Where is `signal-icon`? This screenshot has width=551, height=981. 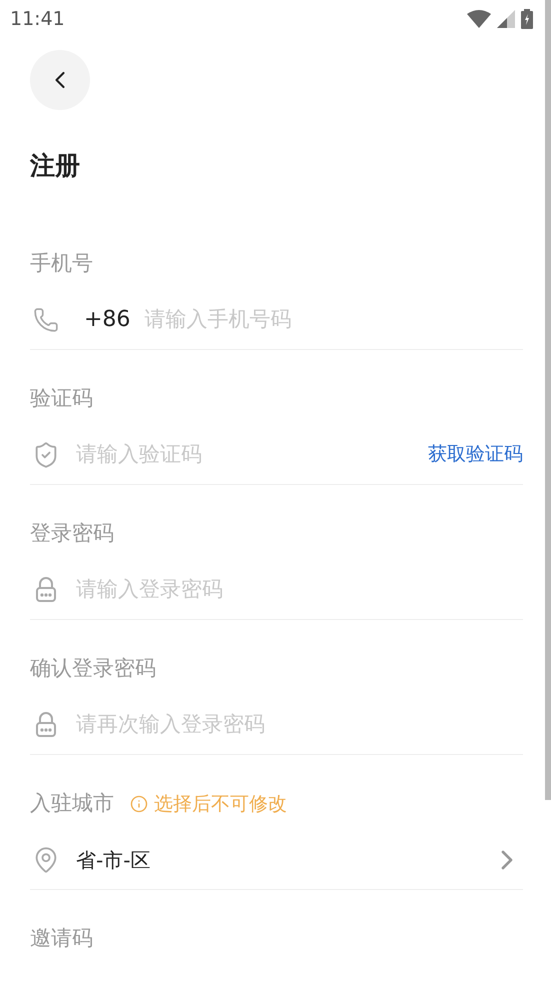 signal-icon is located at coordinates (506, 19).